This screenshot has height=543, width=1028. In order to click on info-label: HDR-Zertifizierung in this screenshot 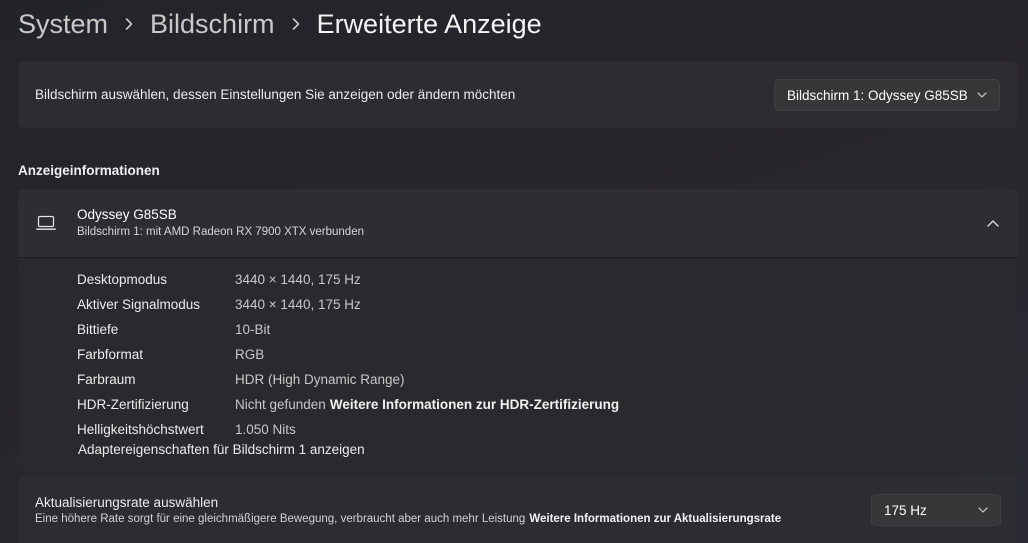, I will do `click(133, 404)`.